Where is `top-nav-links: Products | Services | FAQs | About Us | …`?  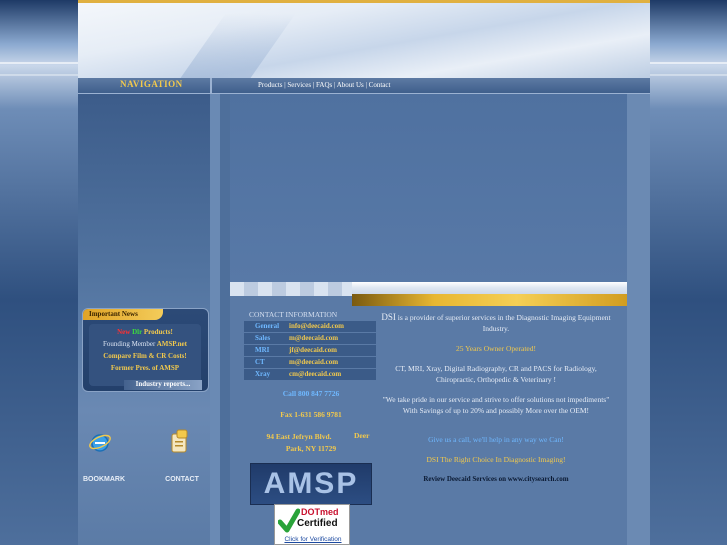
top-nav-links: Products | Services | FAQs | About Us | … is located at coordinates (324, 85).